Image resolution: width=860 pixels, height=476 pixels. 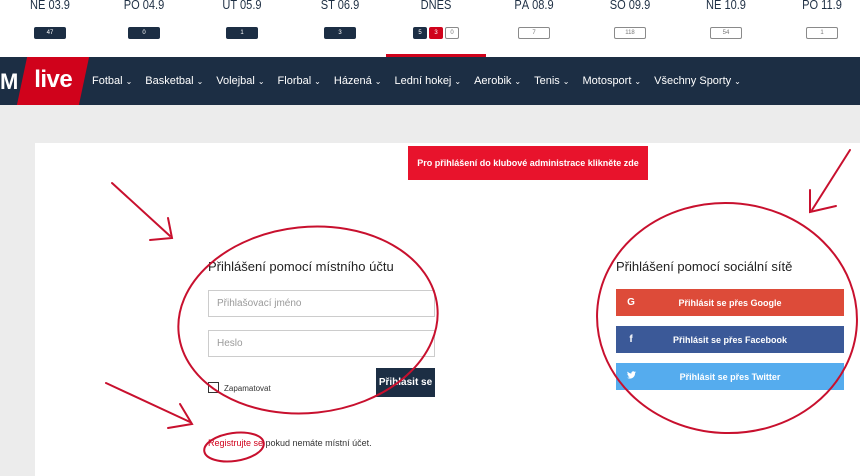 What do you see at coordinates (631, 302) in the screenshot?
I see `google-icon: G` at bounding box center [631, 302].